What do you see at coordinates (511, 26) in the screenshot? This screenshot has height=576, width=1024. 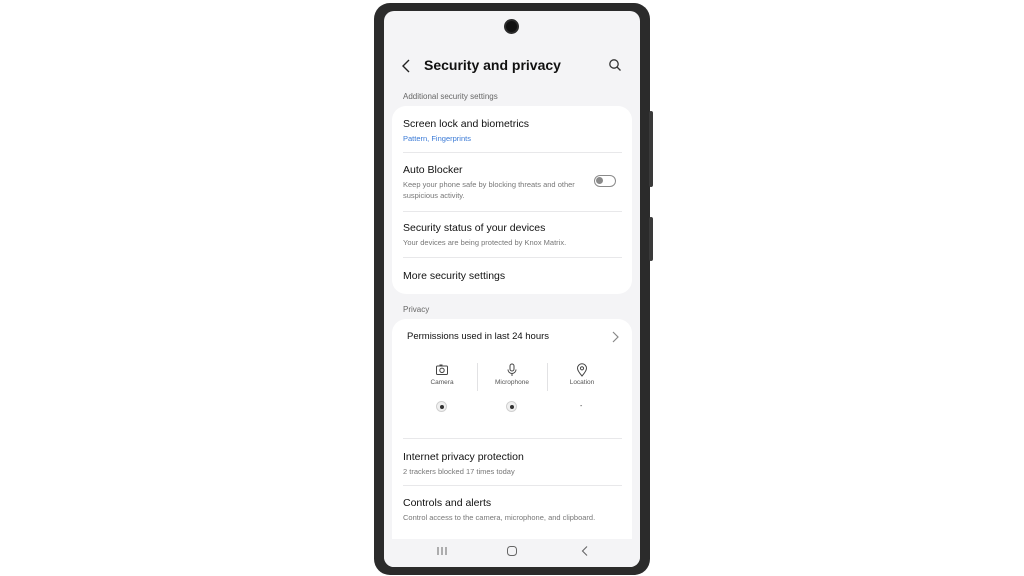 I see `front-camera` at bounding box center [511, 26].